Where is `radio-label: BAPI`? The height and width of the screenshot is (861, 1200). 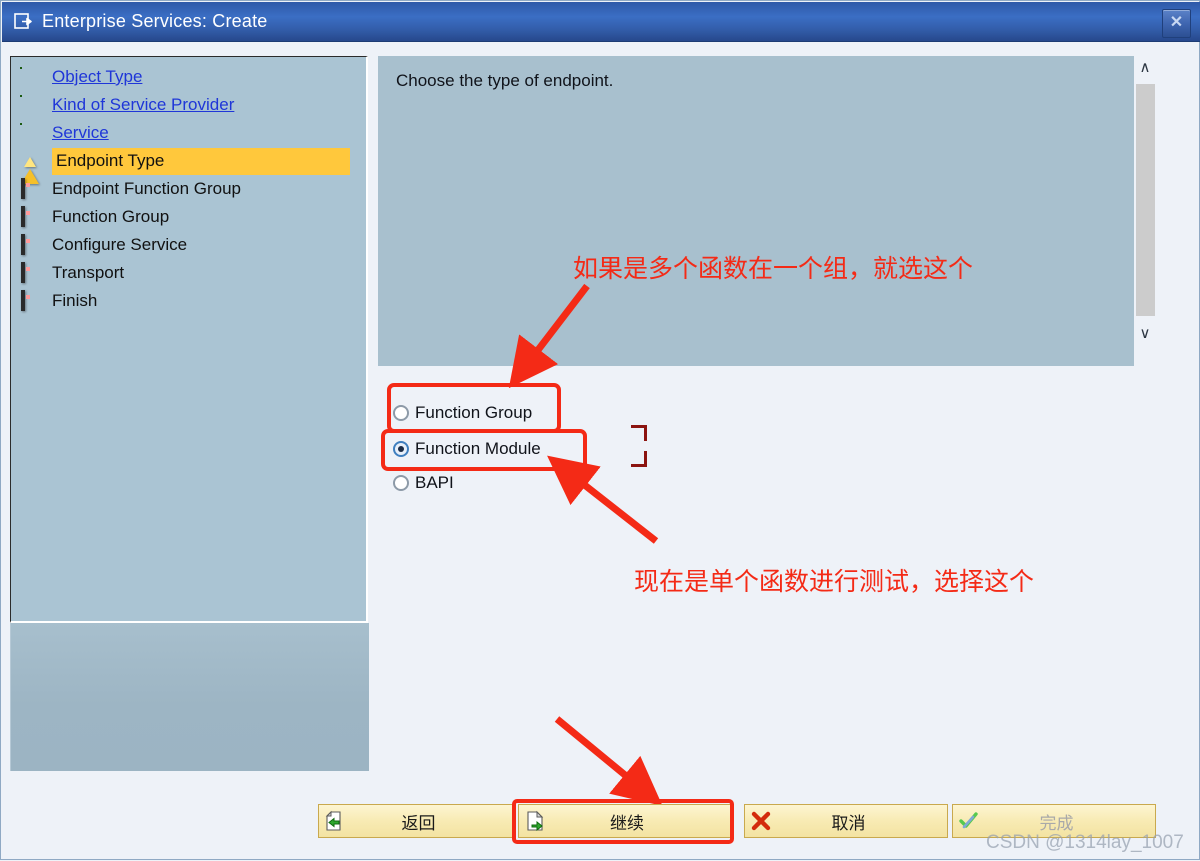
radio-label: BAPI is located at coordinates (434, 482).